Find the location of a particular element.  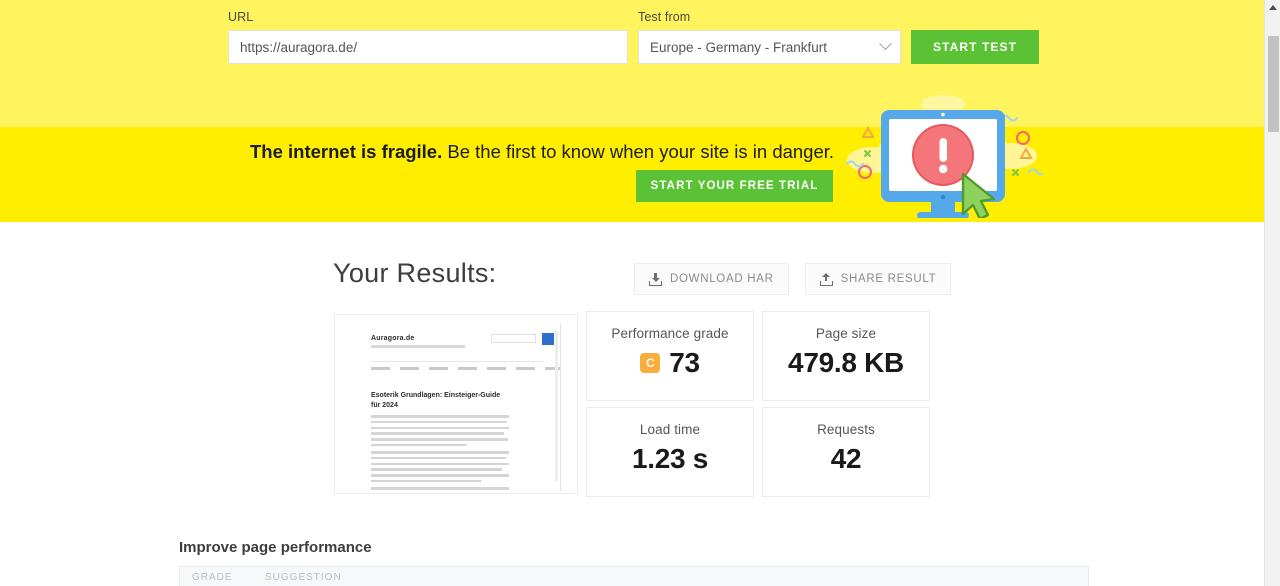

share-result-button: SHARE RESULT is located at coordinates (878, 279).